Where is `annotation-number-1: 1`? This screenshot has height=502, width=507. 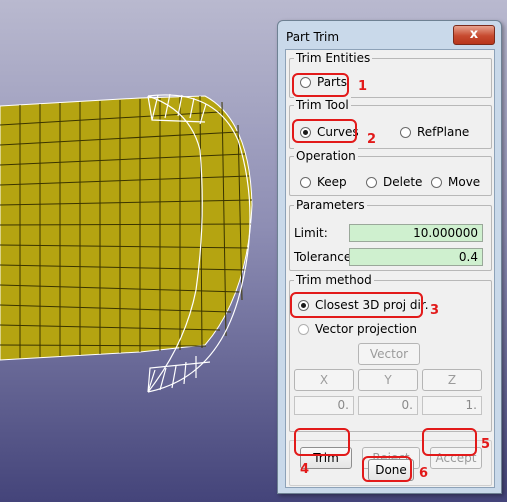 annotation-number-1: 1 is located at coordinates (363, 86).